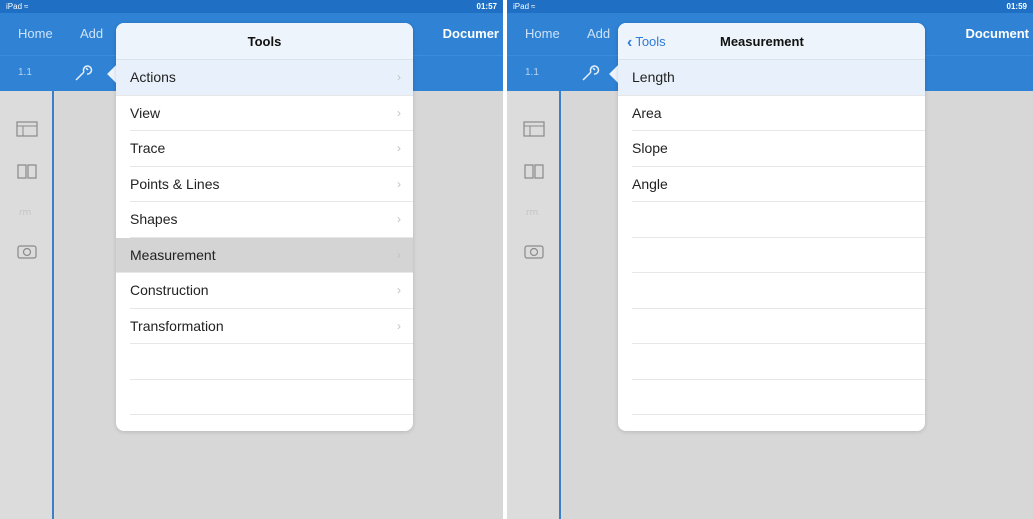 Image resolution: width=1033 pixels, height=519 pixels. What do you see at coordinates (778, 149) in the screenshot?
I see `menu-item-slope: Slope` at bounding box center [778, 149].